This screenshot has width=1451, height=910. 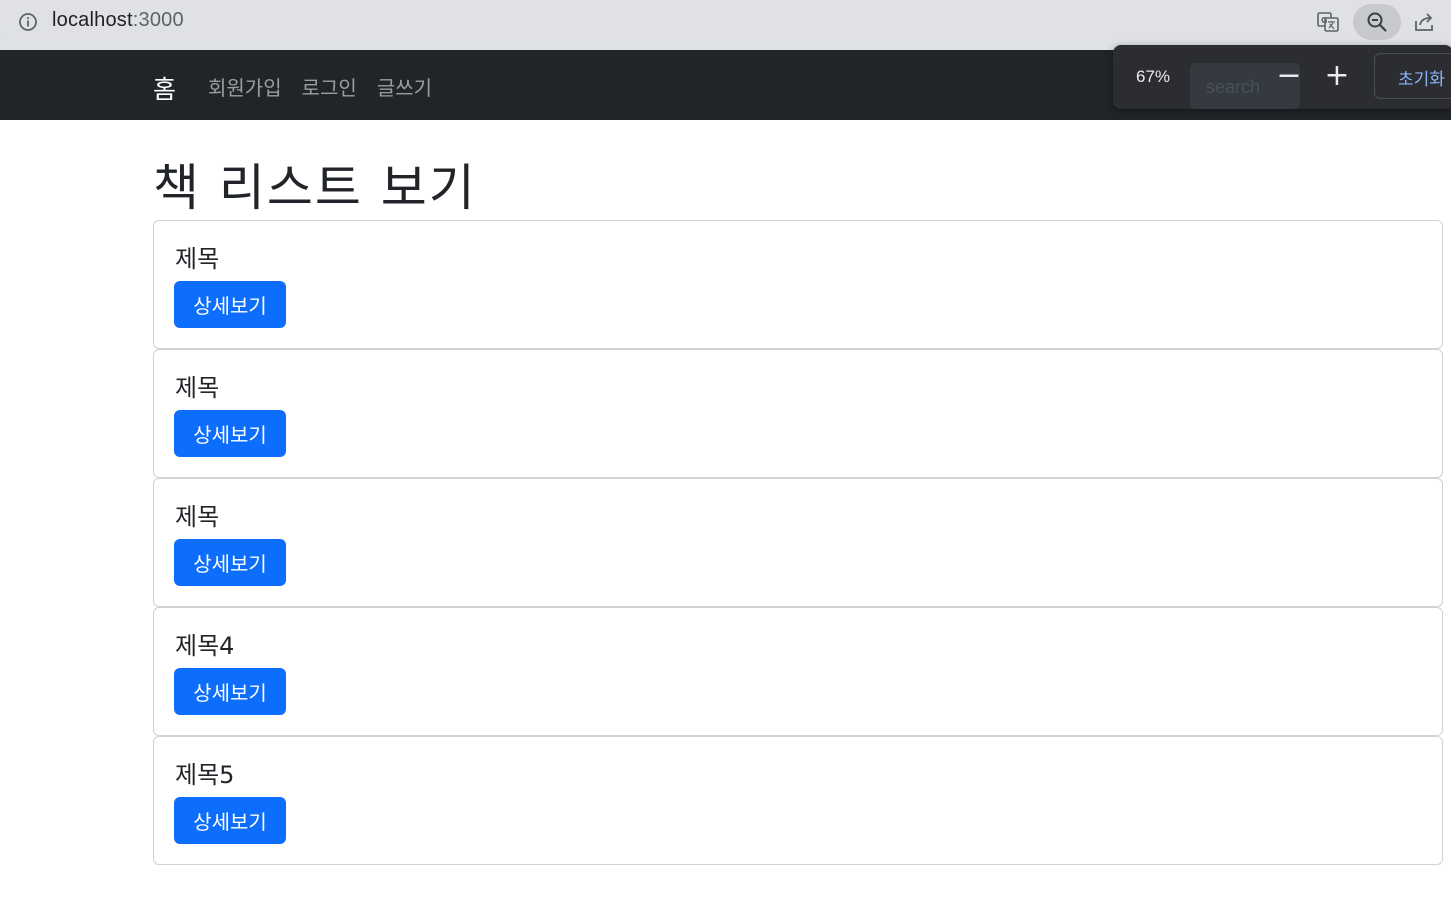 I want to click on nav-link-login: 로그인, so click(x=329, y=86).